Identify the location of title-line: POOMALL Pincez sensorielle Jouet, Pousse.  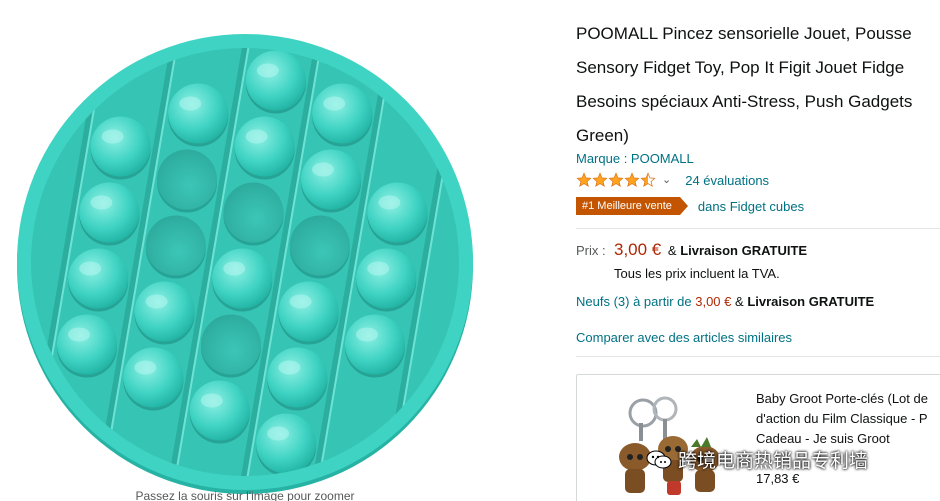
(744, 33).